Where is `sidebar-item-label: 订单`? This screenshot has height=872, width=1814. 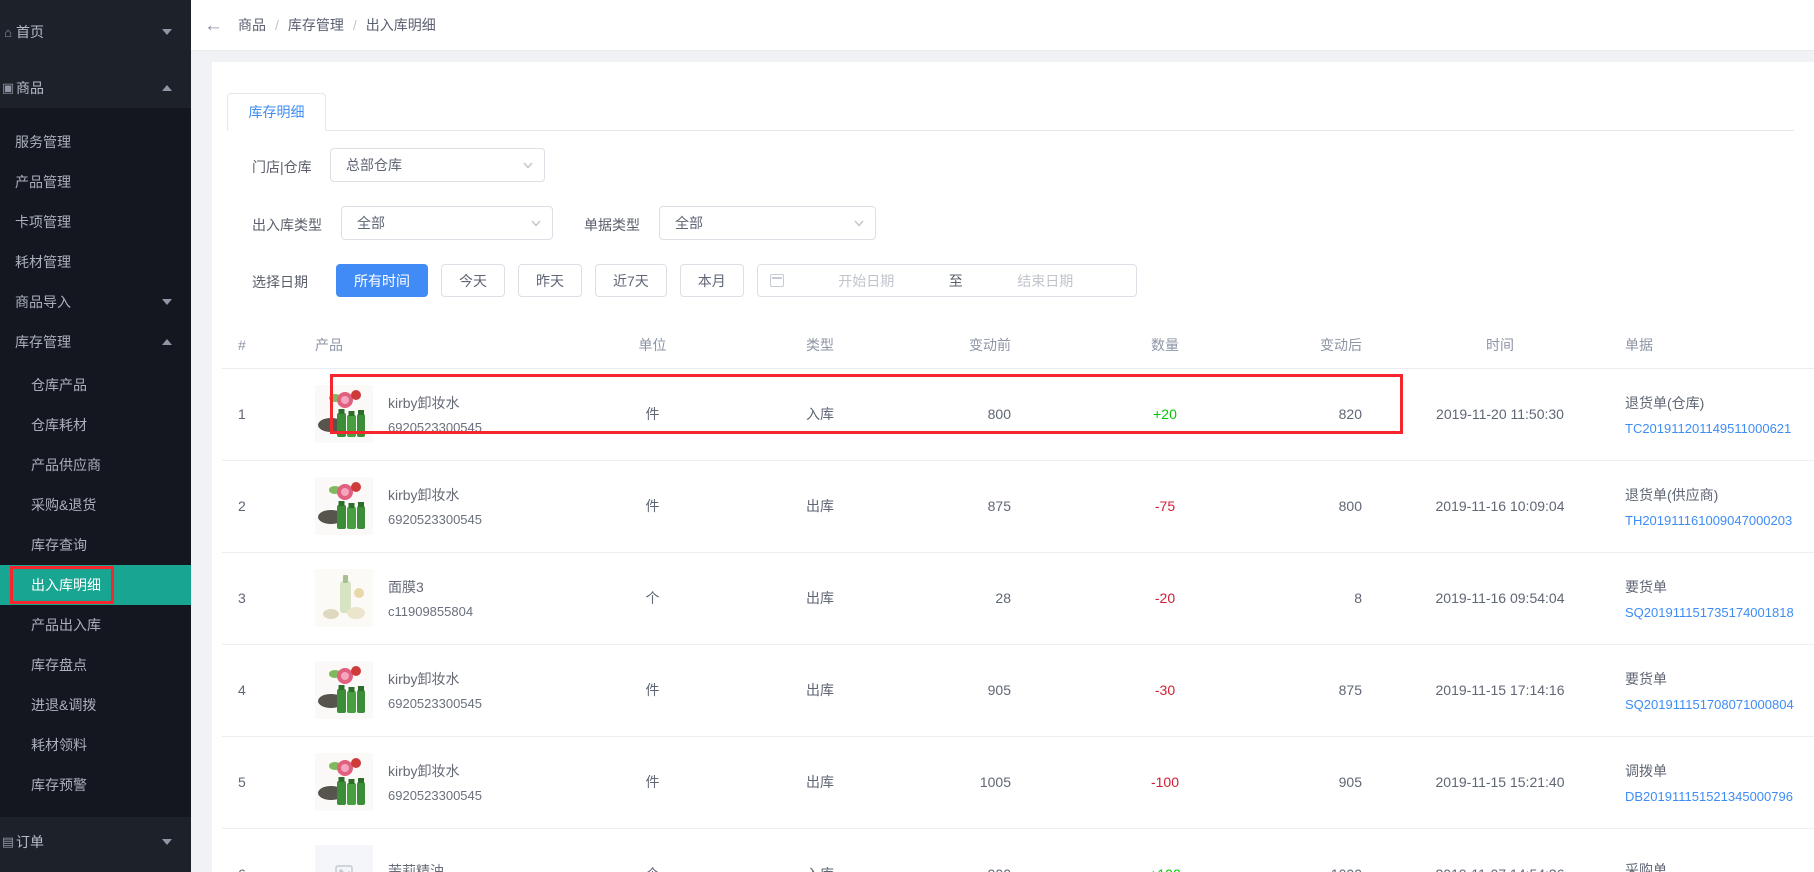
sidebar-item-label: 订单 is located at coordinates (30, 842).